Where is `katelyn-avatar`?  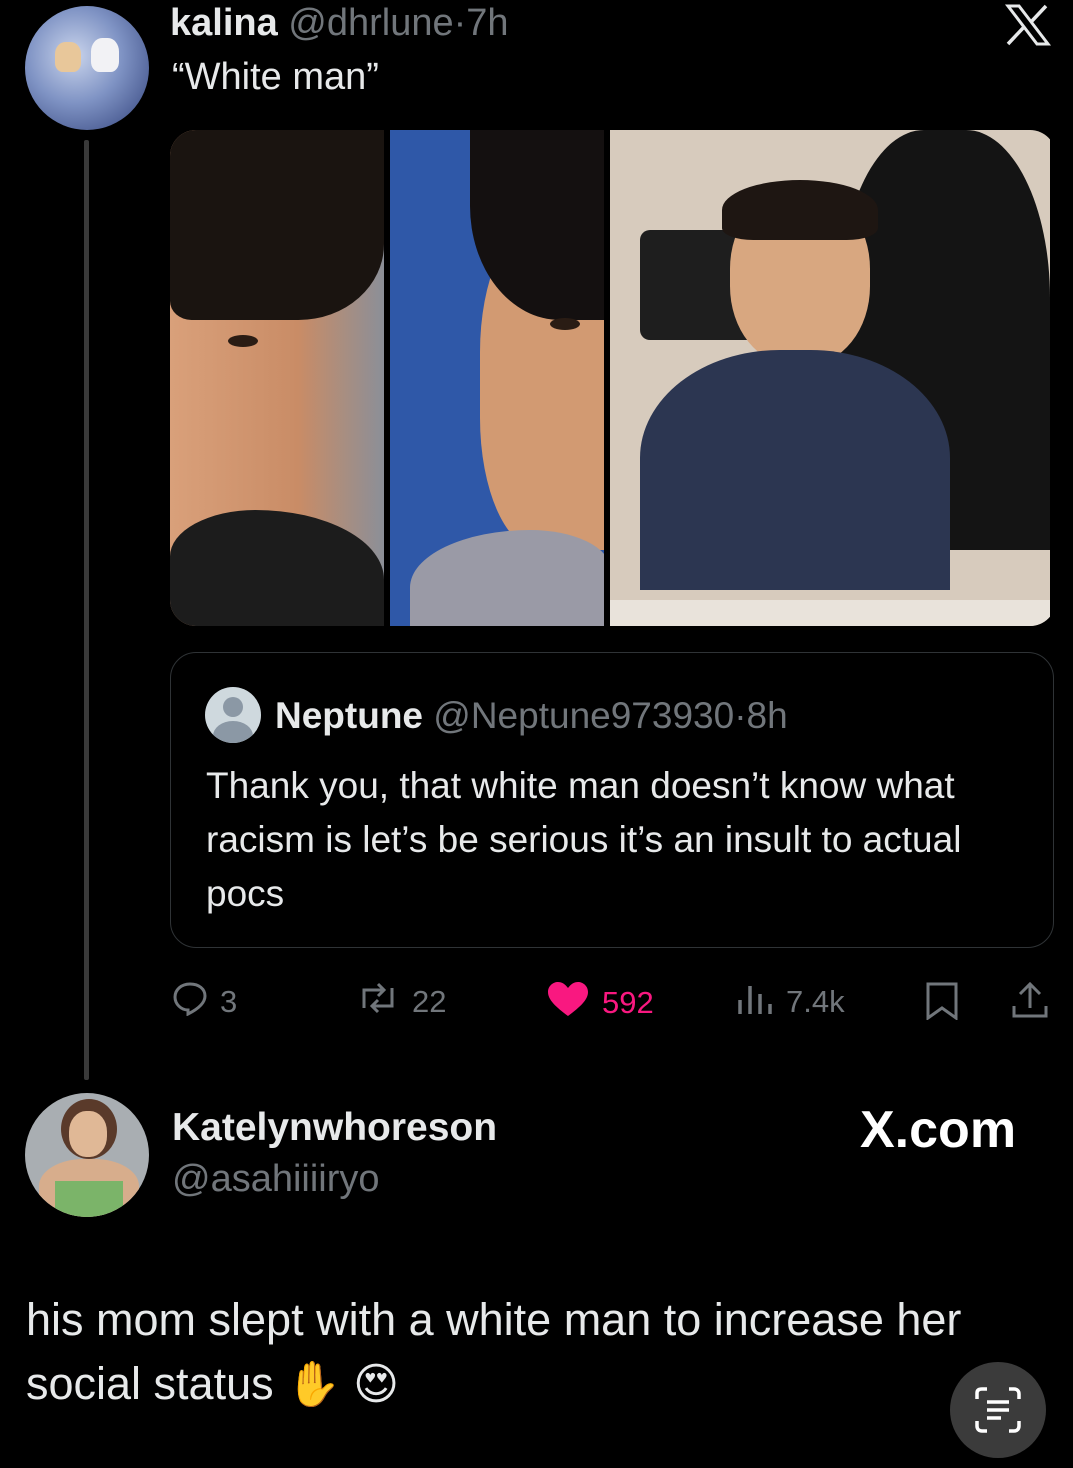 katelyn-avatar is located at coordinates (87, 1155).